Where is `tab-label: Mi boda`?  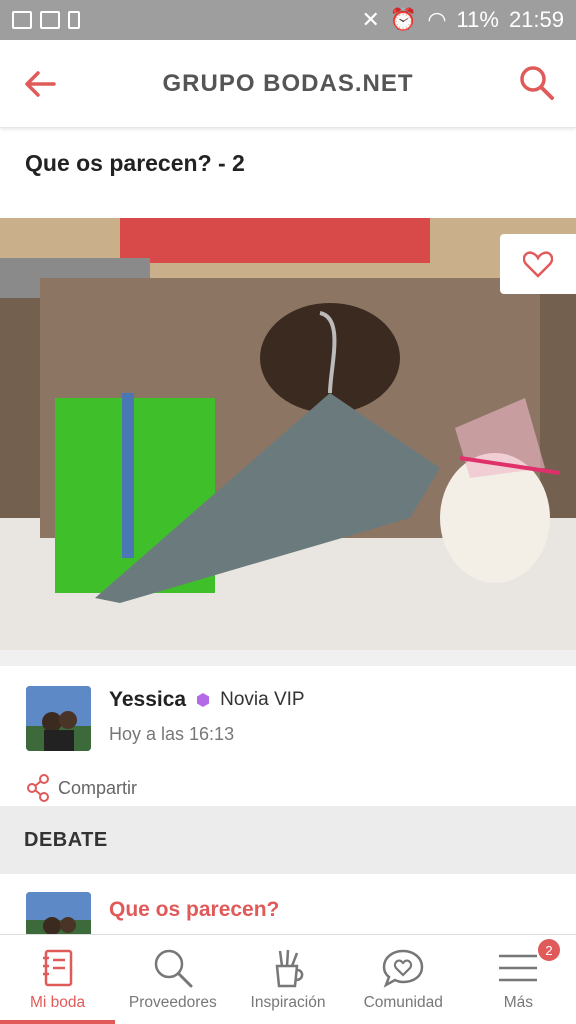
tab-label: Mi boda is located at coordinates (58, 1002).